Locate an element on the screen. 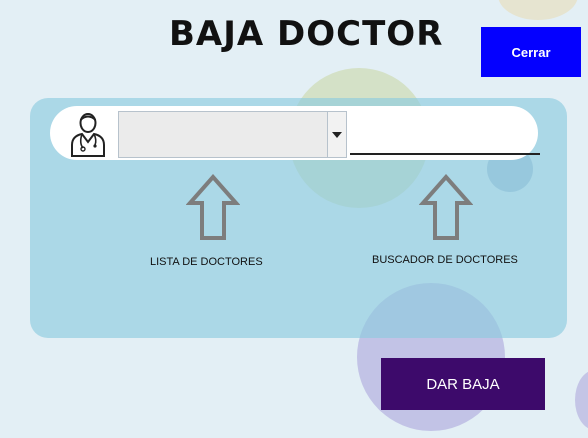 The width and height of the screenshot is (588, 438). close-button: Cerrar is located at coordinates (531, 52).